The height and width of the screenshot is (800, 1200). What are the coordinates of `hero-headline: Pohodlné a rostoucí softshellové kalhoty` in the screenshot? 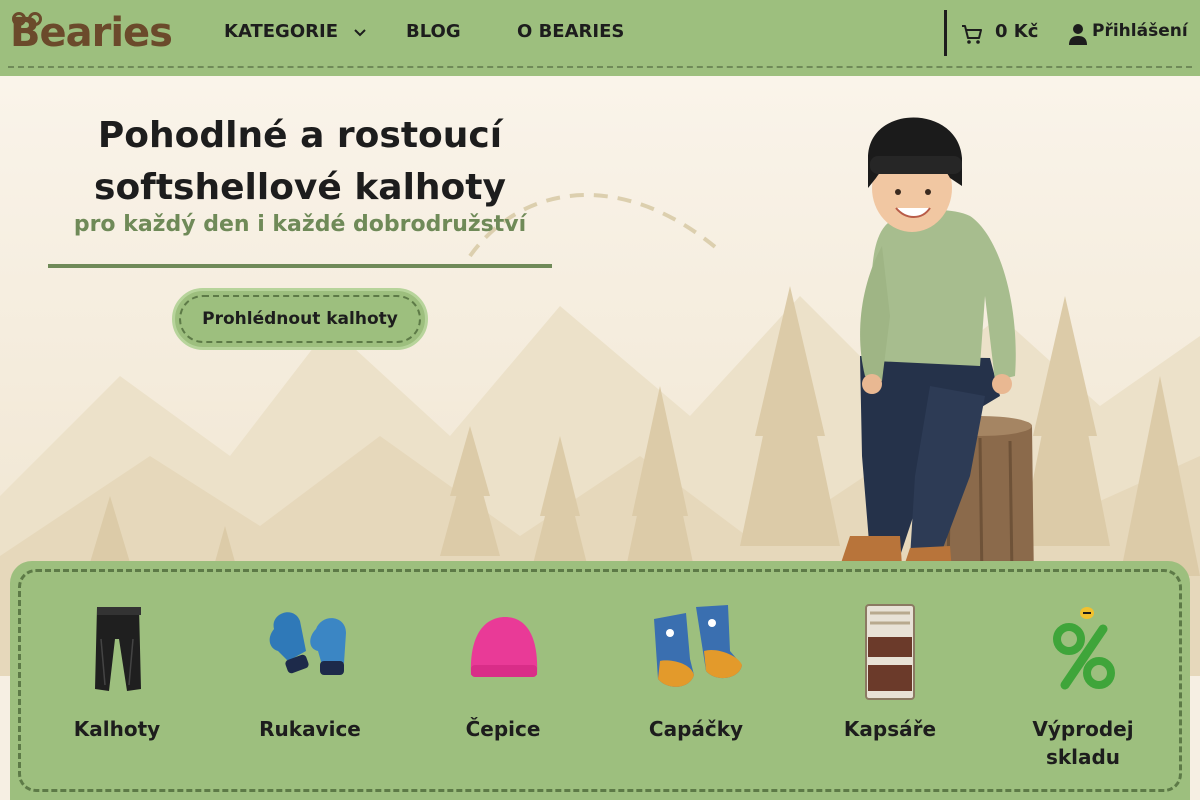 It's located at (300, 162).